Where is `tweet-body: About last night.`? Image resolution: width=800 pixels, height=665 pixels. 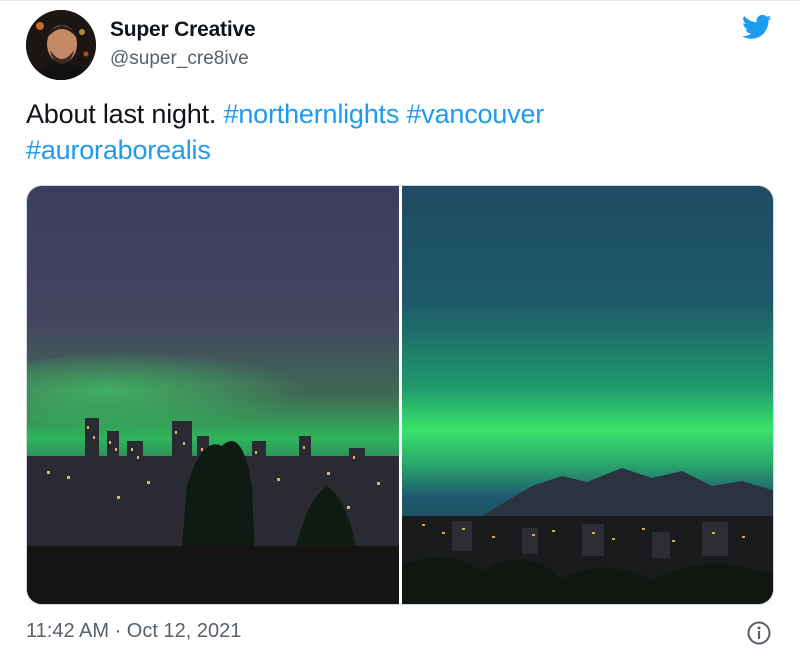
tweet-body: About last night. is located at coordinates (121, 114).